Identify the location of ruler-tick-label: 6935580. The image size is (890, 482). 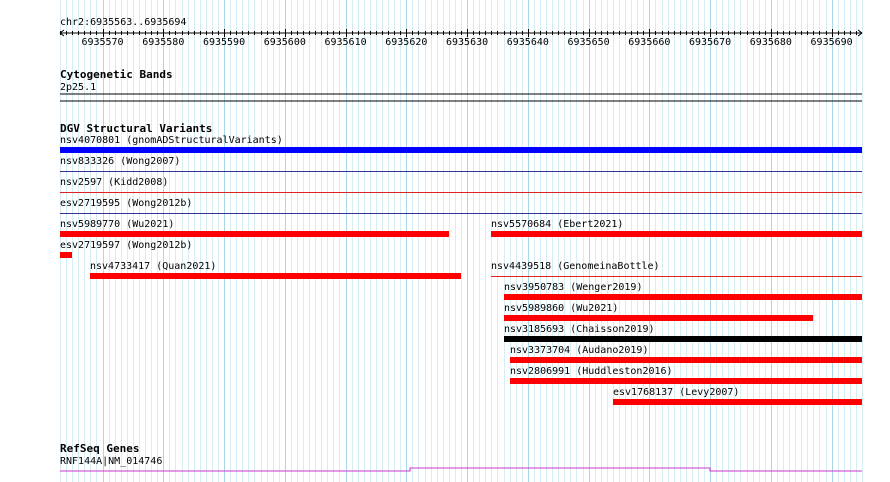
(163, 42).